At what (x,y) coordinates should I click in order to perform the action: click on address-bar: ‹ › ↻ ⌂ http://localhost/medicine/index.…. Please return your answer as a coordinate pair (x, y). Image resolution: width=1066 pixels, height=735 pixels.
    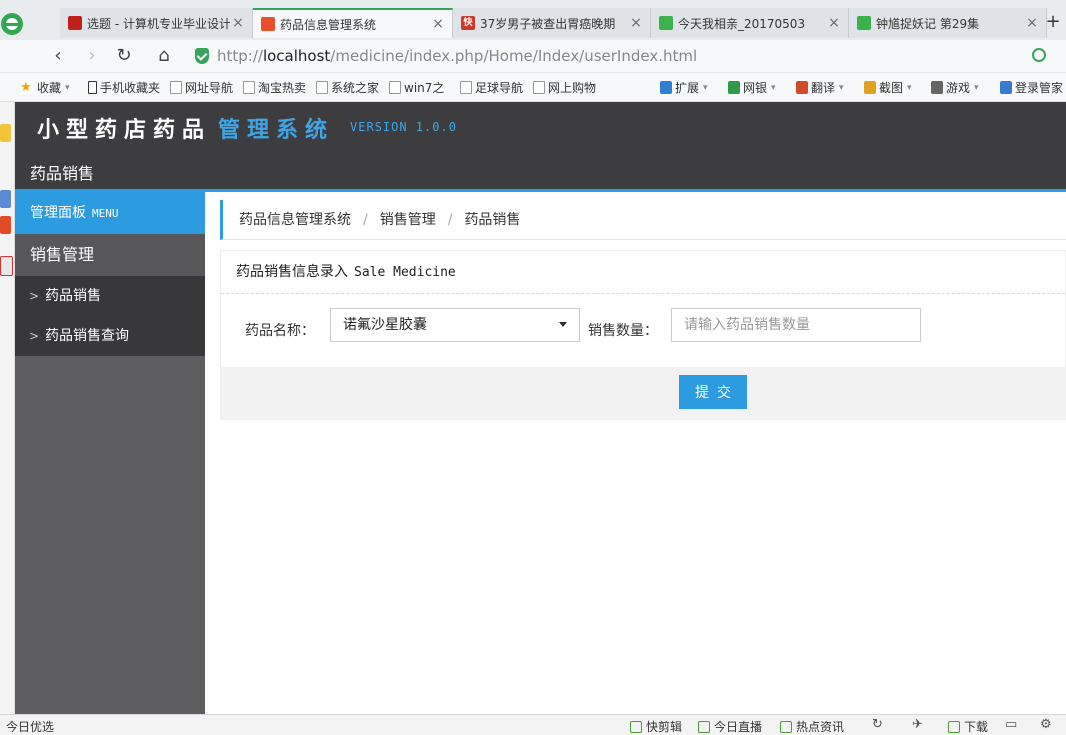
    Looking at the image, I should click on (533, 56).